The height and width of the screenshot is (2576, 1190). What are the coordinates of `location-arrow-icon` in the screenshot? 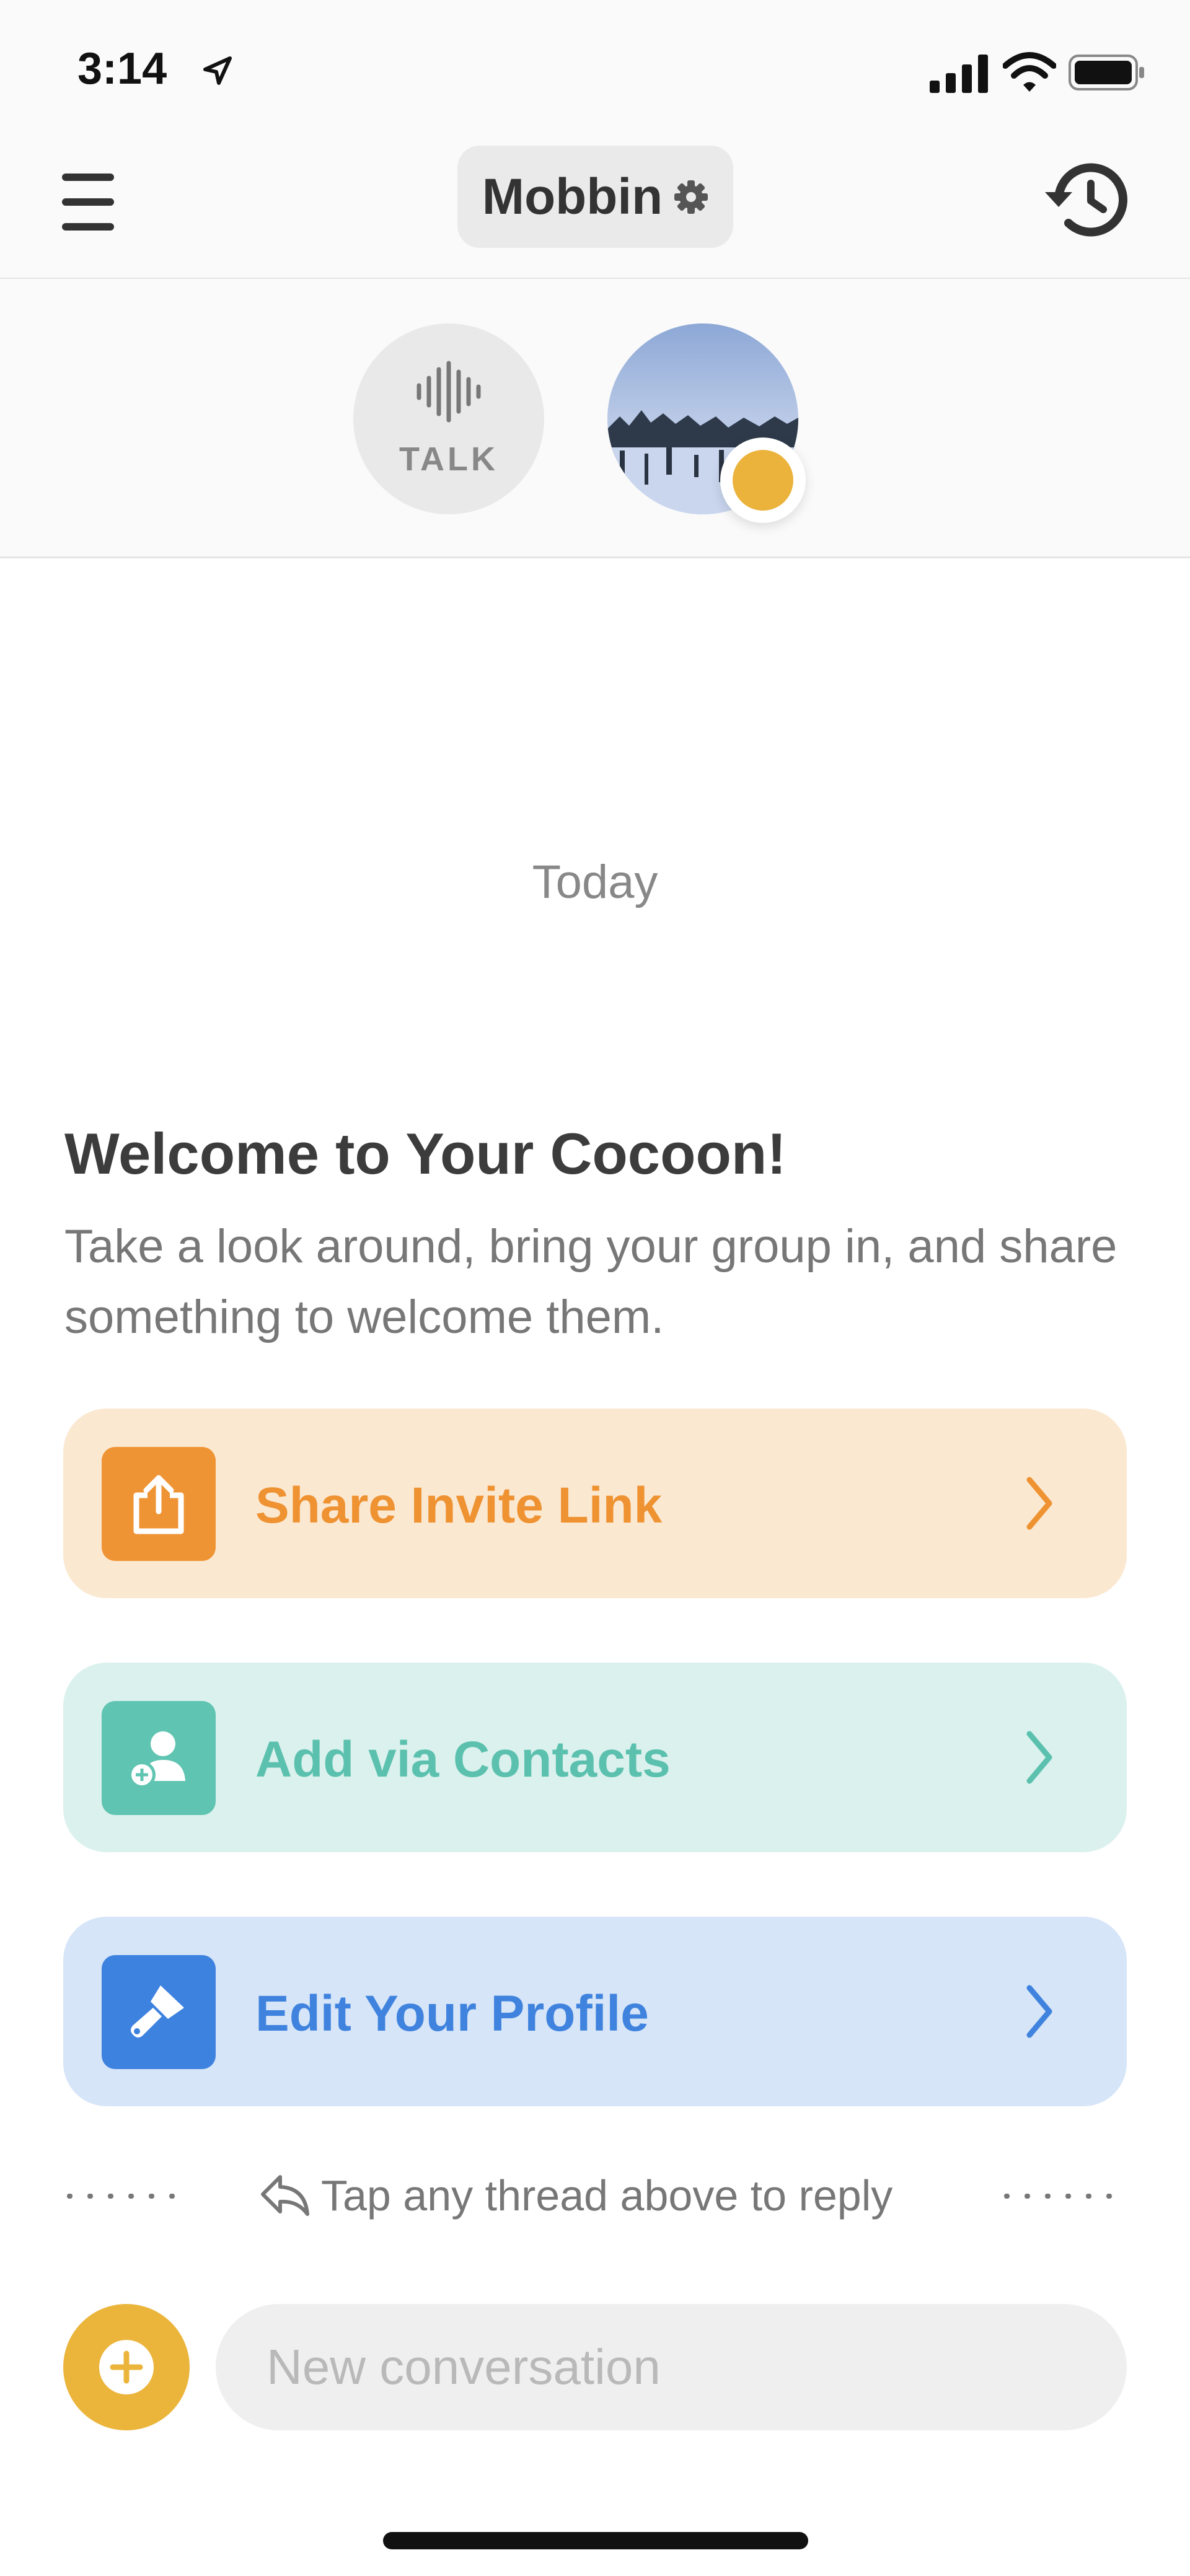 It's located at (217, 71).